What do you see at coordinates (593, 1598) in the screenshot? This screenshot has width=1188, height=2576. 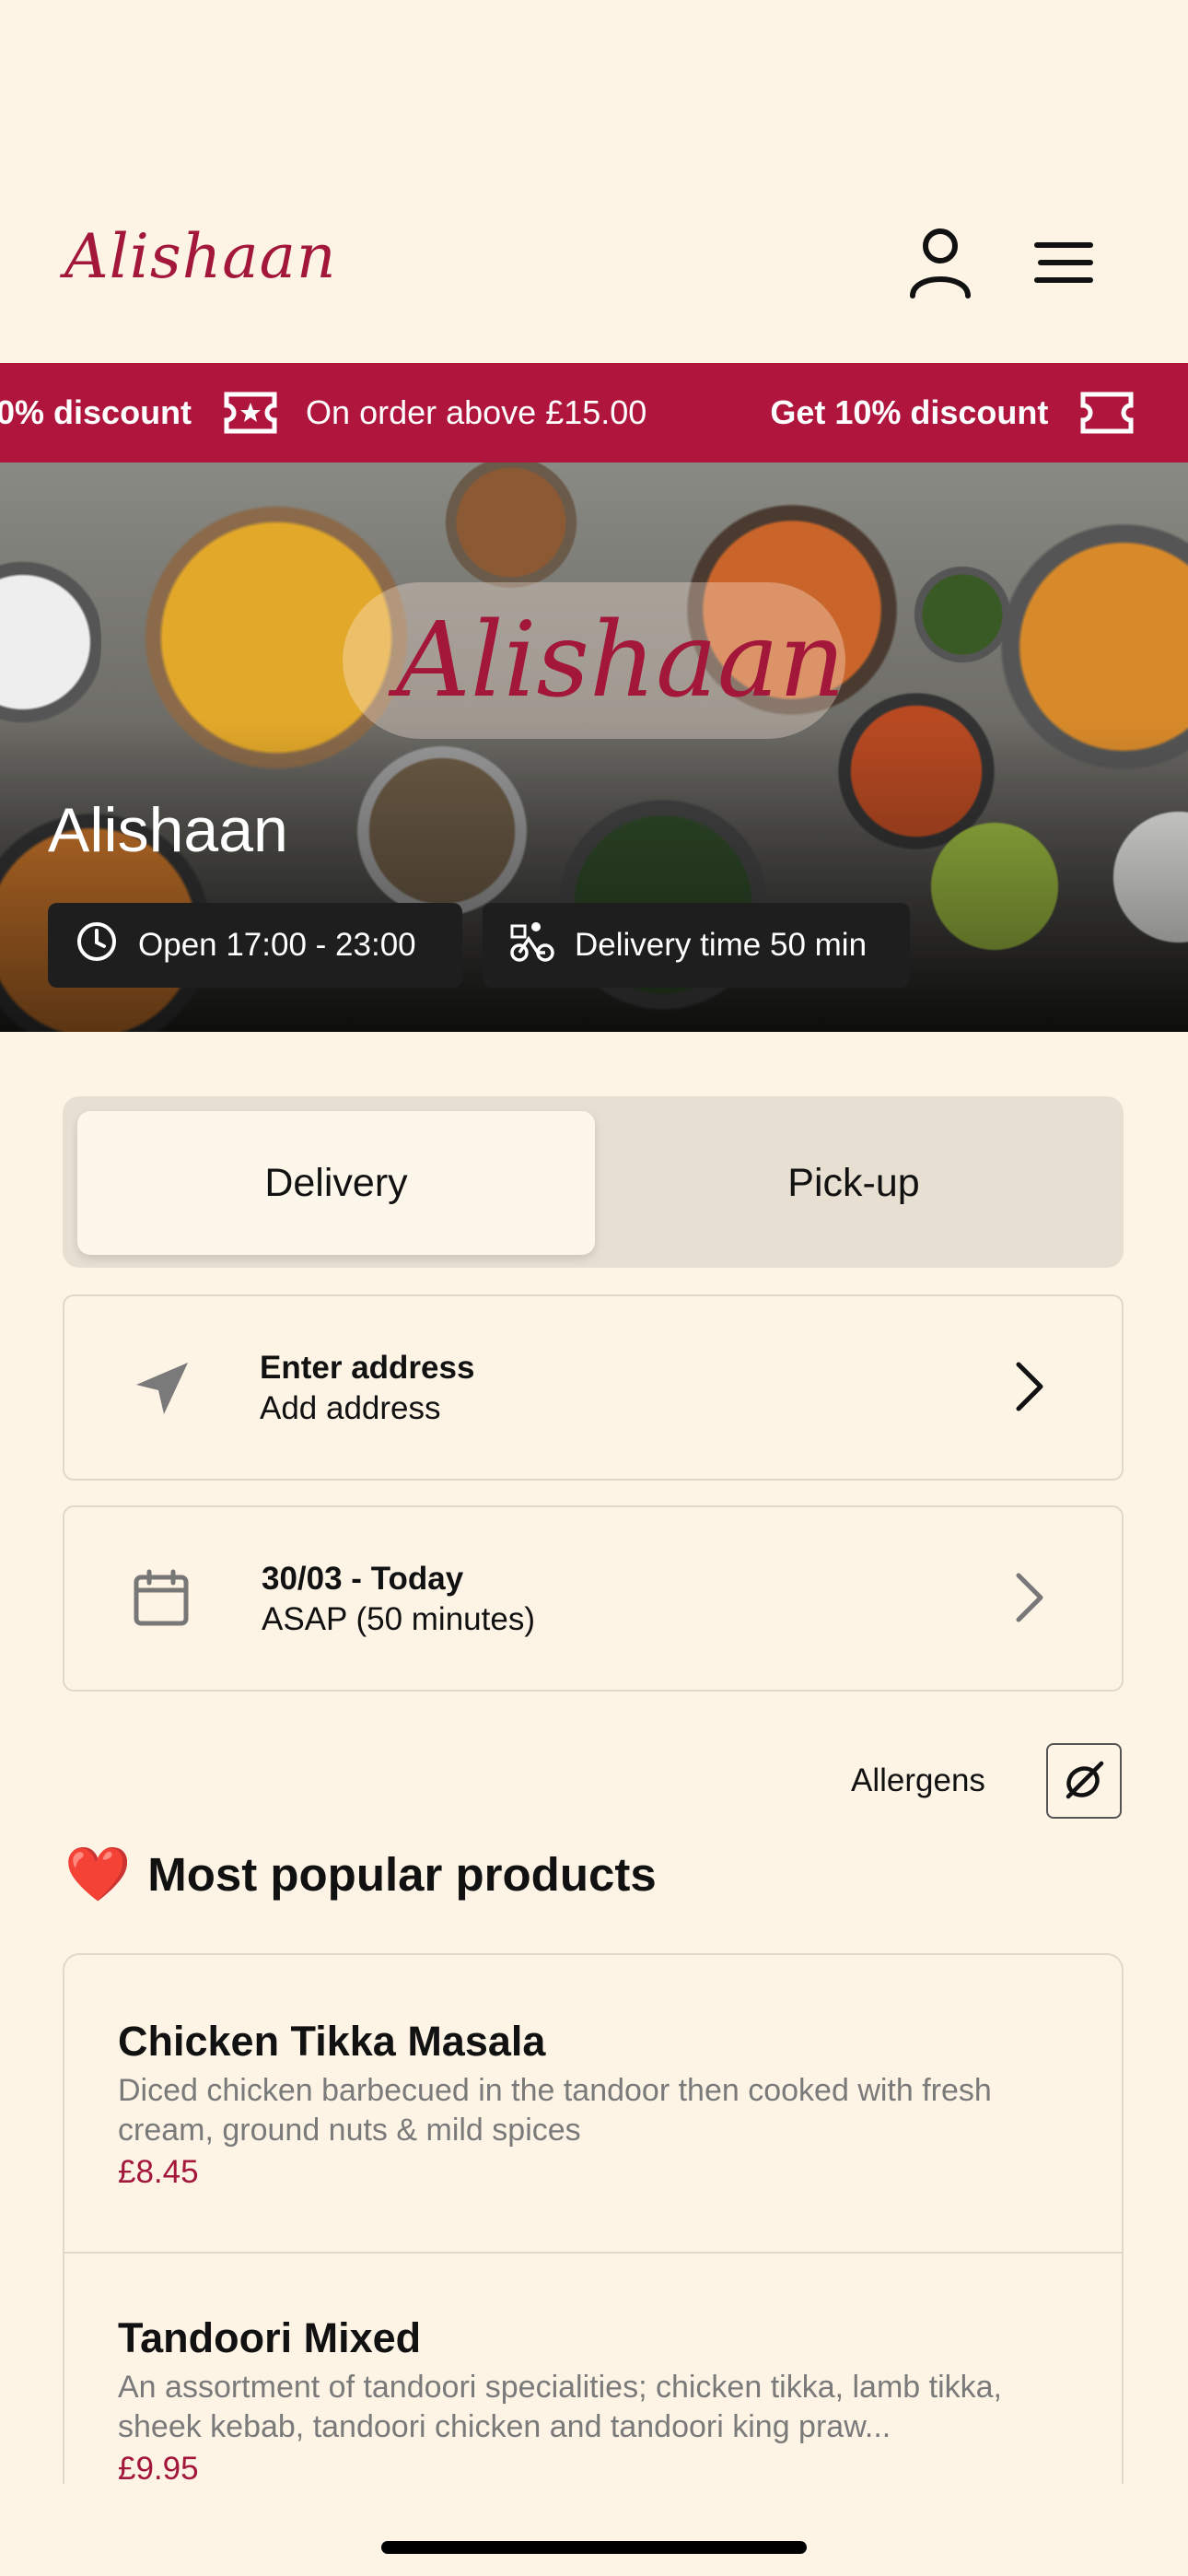 I see `schedule-selector: 30/03 - Today ASAP (50 minutes)` at bounding box center [593, 1598].